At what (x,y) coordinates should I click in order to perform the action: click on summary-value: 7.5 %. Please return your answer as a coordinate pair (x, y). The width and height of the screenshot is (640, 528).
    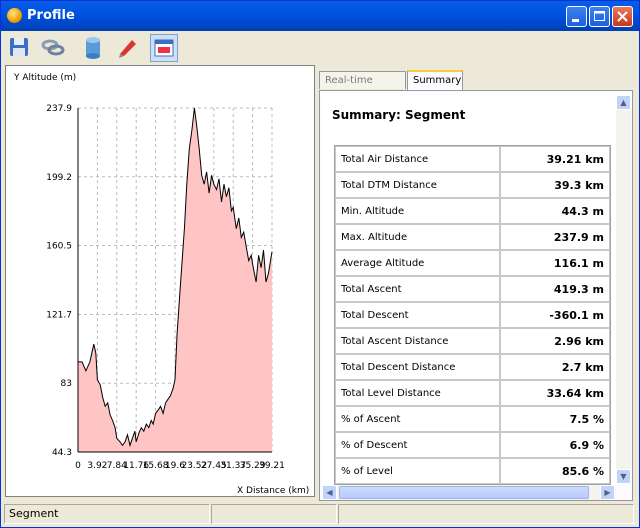
    Looking at the image, I should click on (555, 419).